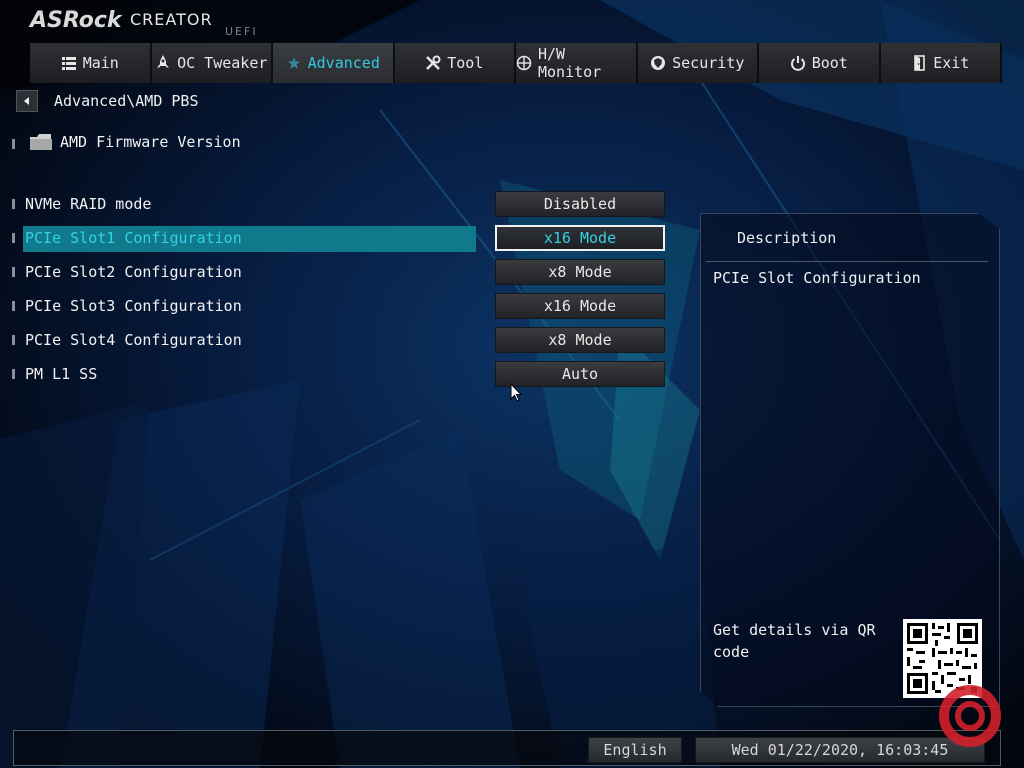  What do you see at coordinates (580, 204) in the screenshot?
I see `nvme-raid-mode-value: Disabled` at bounding box center [580, 204].